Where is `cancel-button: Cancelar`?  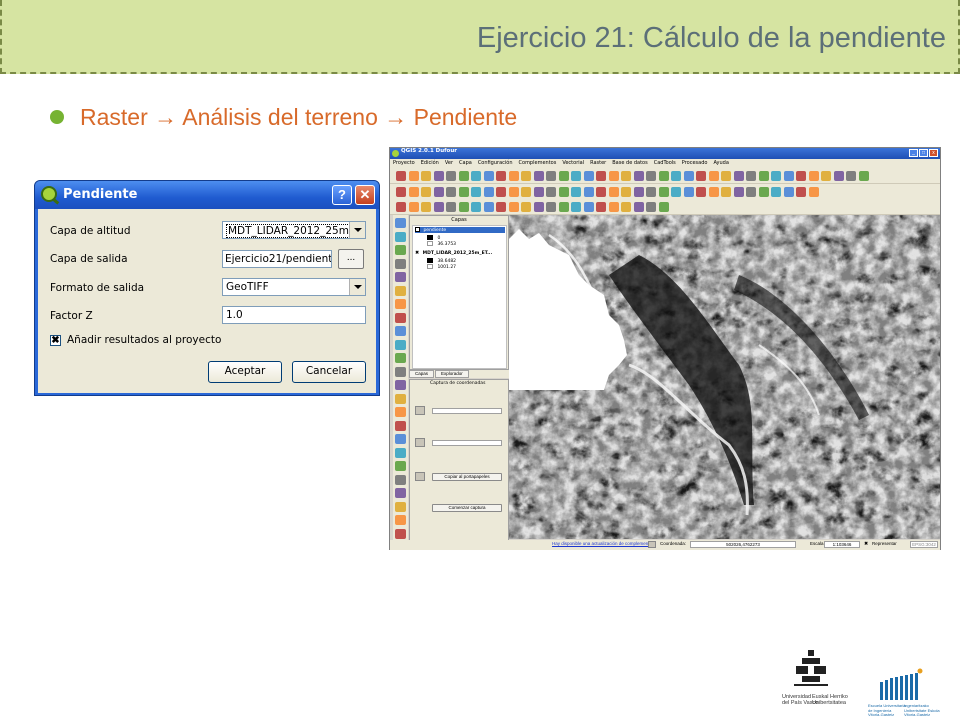
cancel-button: Cancelar is located at coordinates (329, 372).